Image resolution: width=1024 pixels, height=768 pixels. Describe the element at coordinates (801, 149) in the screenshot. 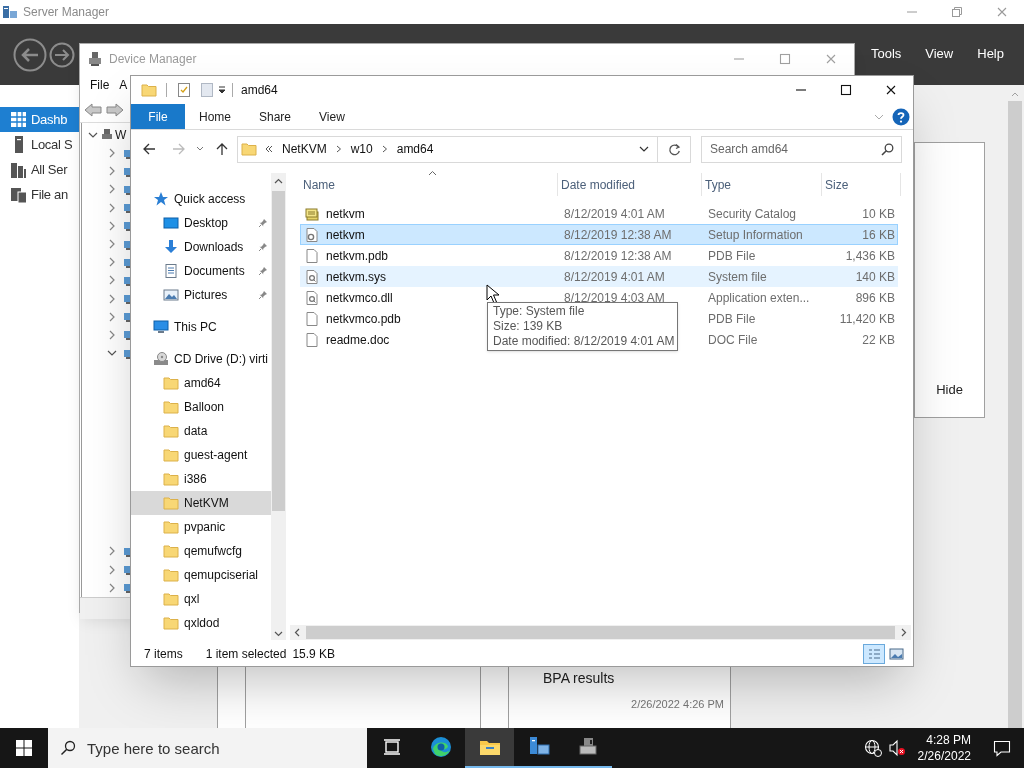

I see `search-field: Search amd64` at that location.